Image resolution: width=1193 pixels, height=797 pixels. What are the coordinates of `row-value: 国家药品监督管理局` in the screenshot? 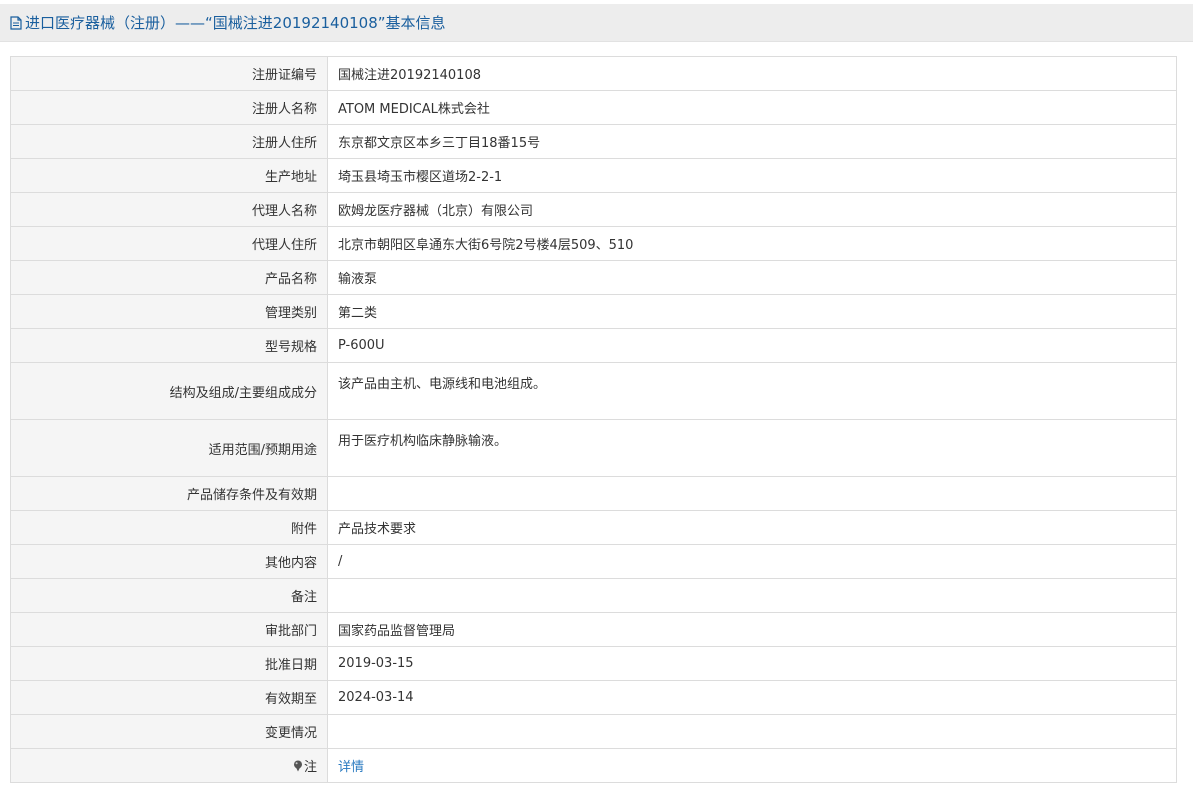 It's located at (752, 629).